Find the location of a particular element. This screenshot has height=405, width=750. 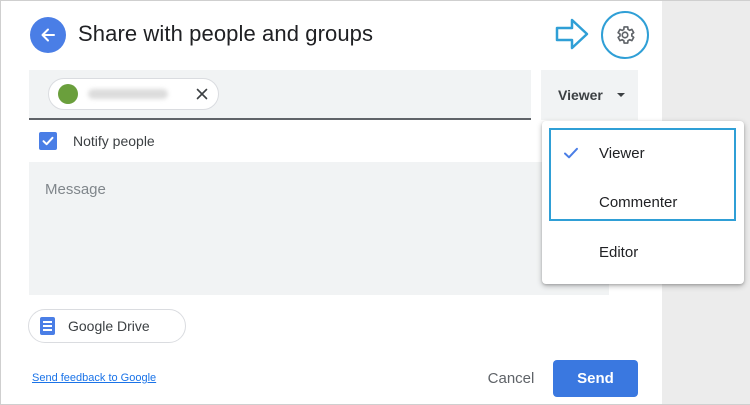

menu-item-label: Commenter is located at coordinates (638, 202).